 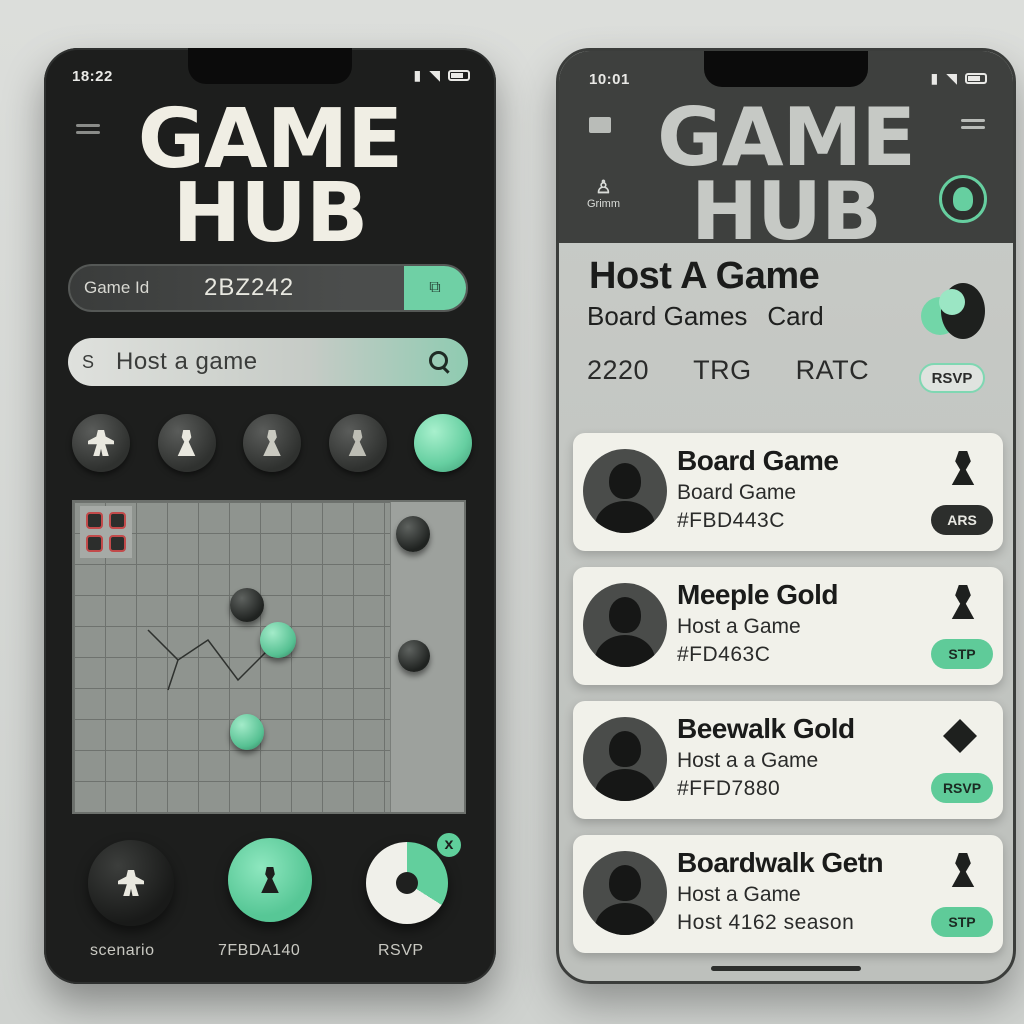 I want to click on card-action-button: RSVP, so click(x=962, y=788).